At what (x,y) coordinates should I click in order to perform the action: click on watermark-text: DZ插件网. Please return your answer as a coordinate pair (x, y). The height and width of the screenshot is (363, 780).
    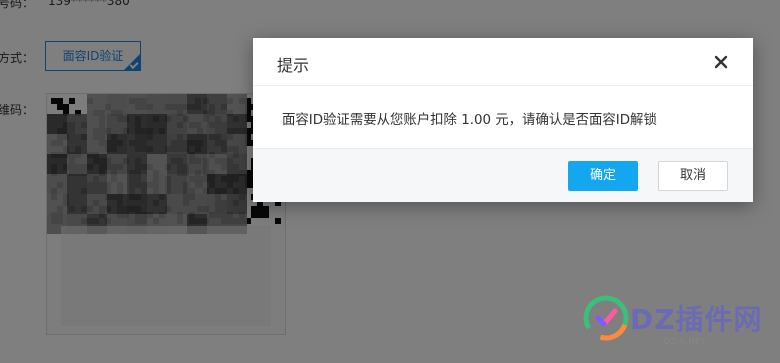
    Looking at the image, I should click on (696, 319).